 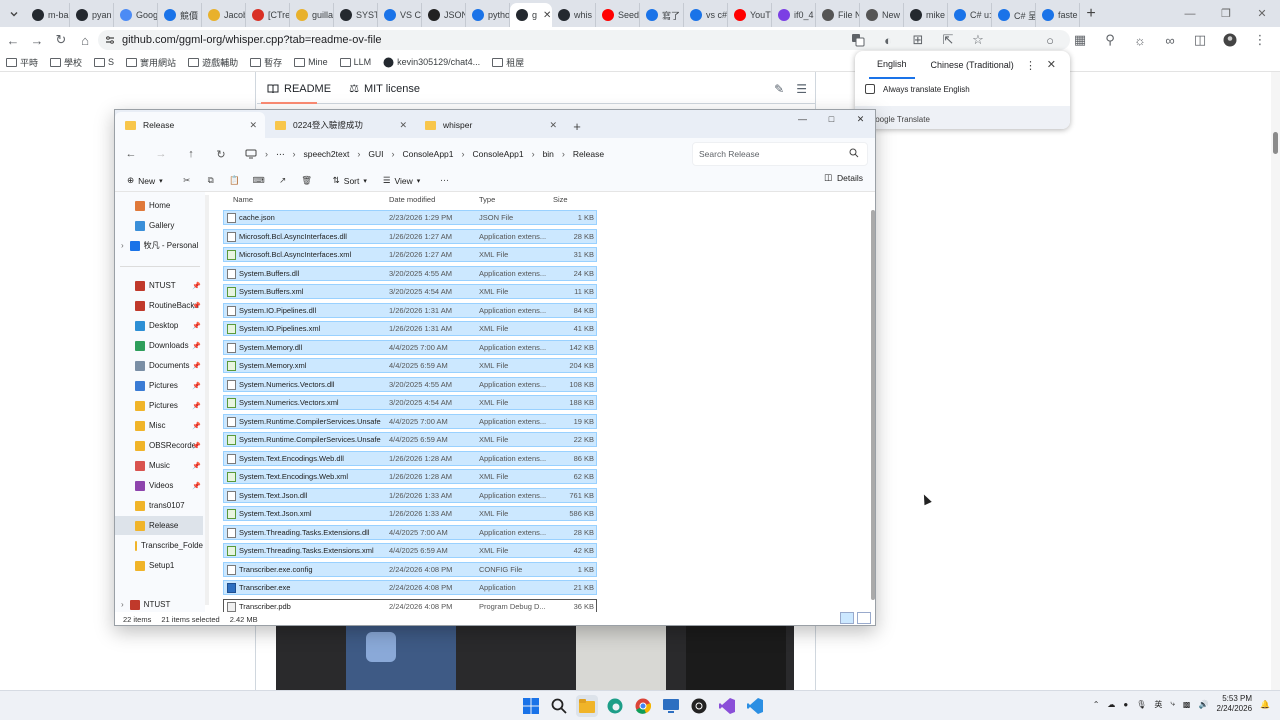 What do you see at coordinates (159, 485) in the screenshot?
I see `sidebar-item: Videos 📌` at bounding box center [159, 485].